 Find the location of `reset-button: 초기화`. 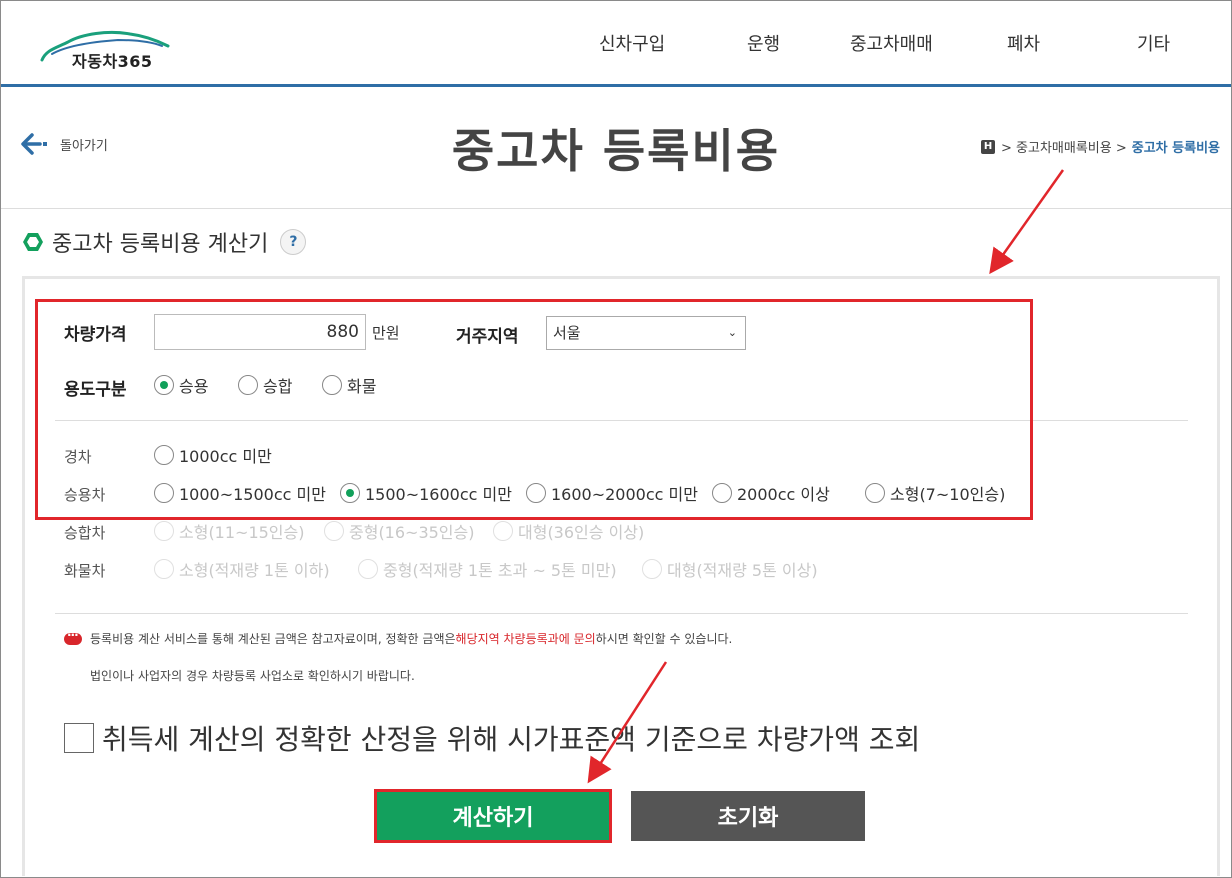

reset-button: 초기화 is located at coordinates (748, 816).